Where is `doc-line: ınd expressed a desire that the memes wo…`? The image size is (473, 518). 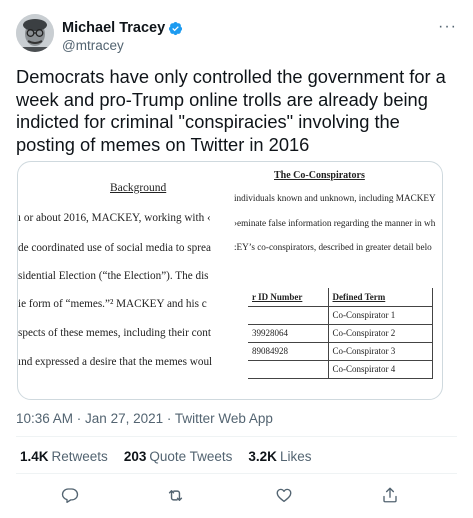
doc-line: ınd expressed a desire that the memes wo… is located at coordinates (115, 362).